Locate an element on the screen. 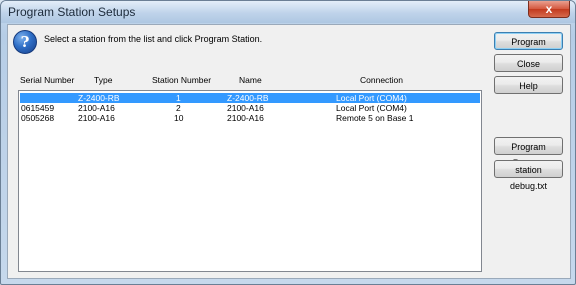 Image resolution: width=576 pixels, height=285 pixels. program-remote-button: Program Remote is located at coordinates (528, 152).